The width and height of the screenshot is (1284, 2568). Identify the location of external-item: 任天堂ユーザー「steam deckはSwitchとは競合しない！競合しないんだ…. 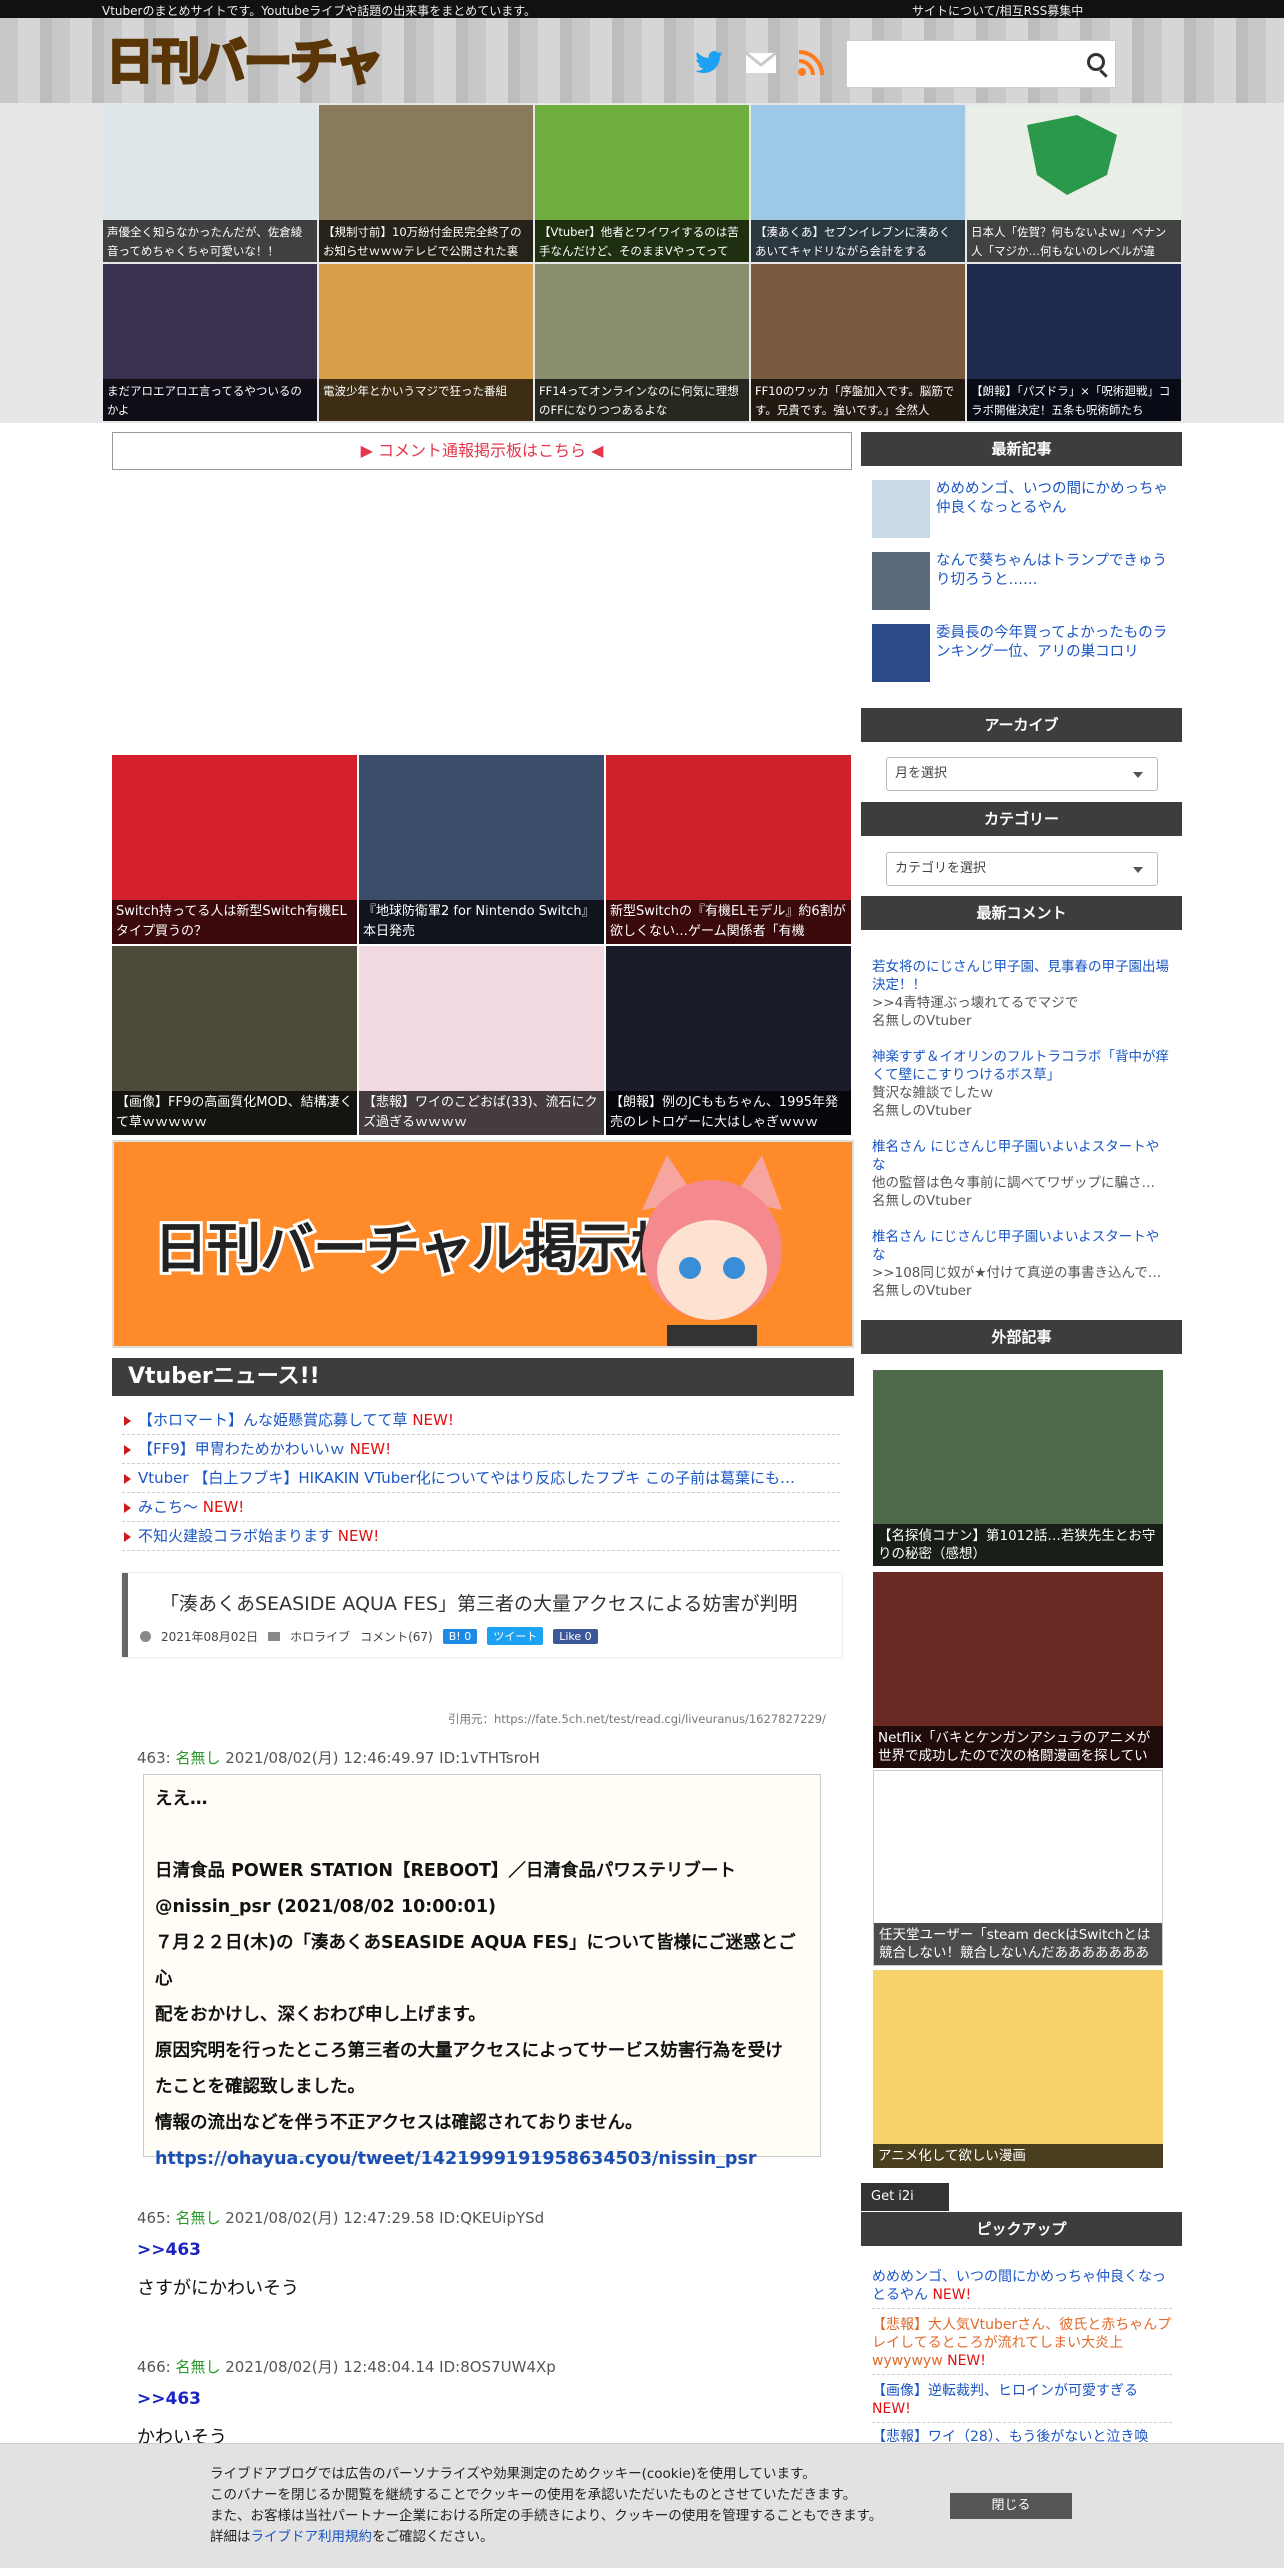
(1018, 1868).